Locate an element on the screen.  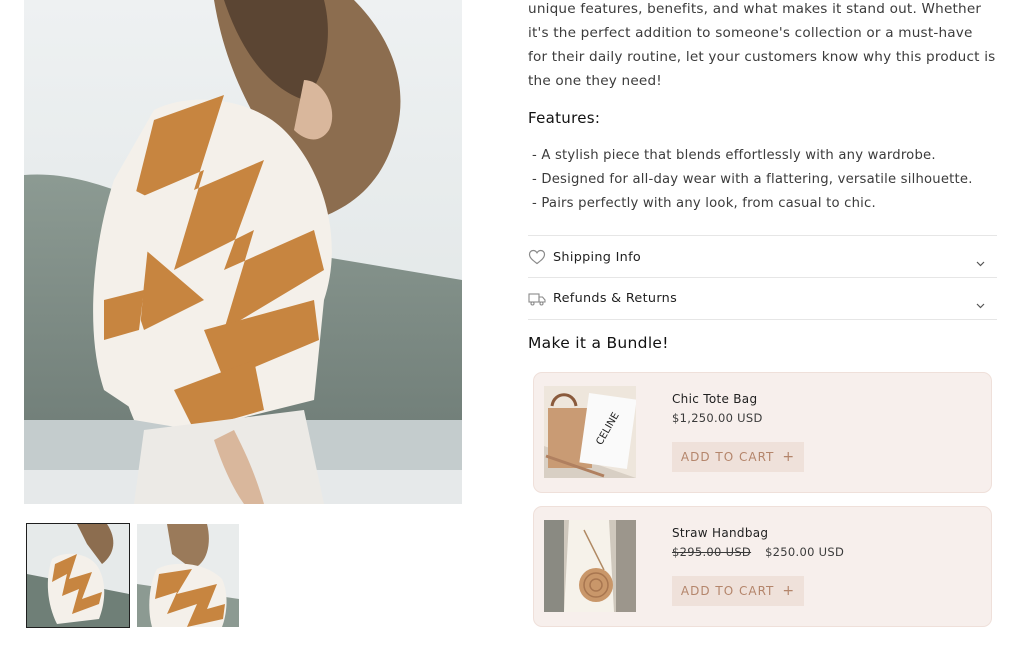
refunds-returns-label: Refunds & Returns is located at coordinates (615, 298).